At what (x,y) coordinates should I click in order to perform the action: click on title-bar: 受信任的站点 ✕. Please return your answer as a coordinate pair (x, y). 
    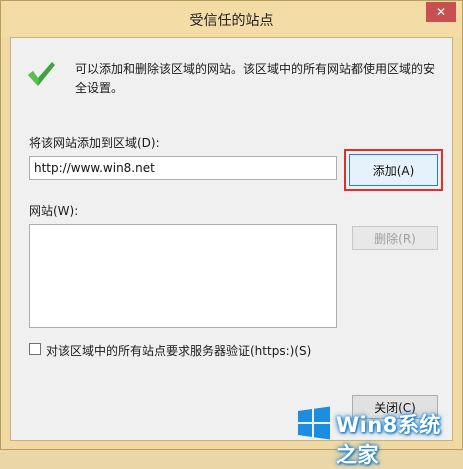
    Looking at the image, I should click on (231, 19).